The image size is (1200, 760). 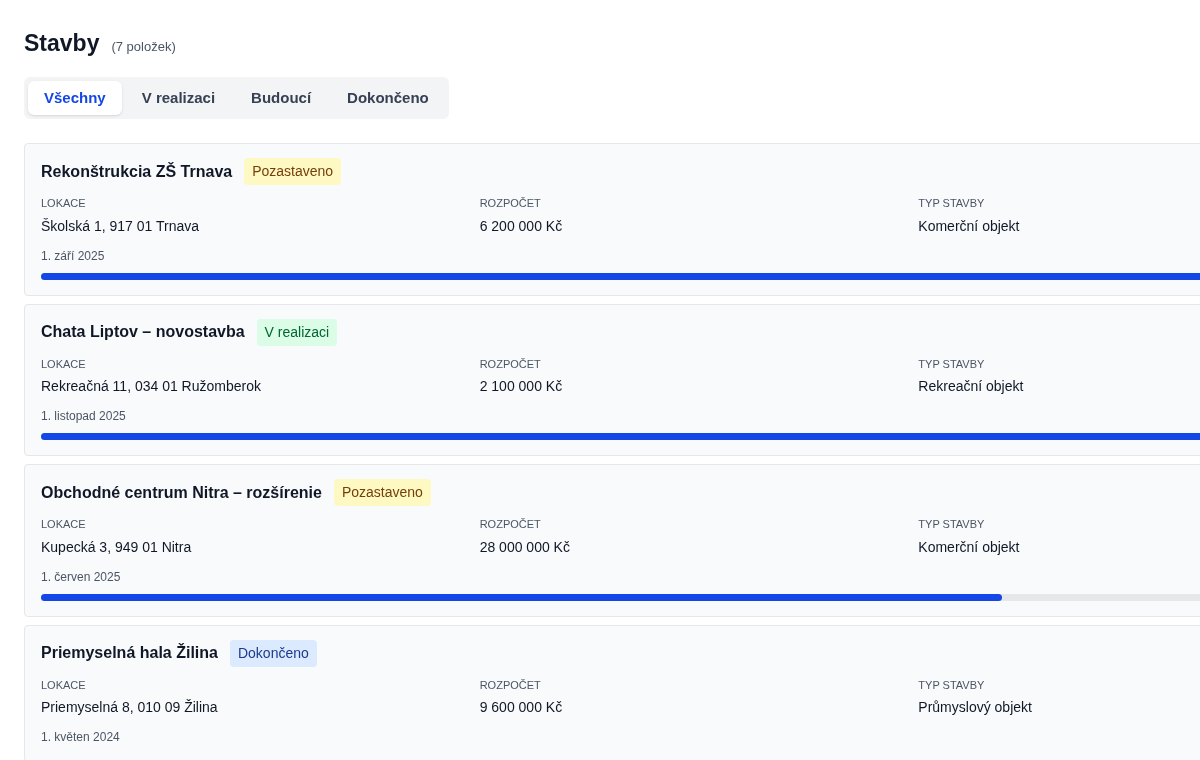 I want to click on field-value: Kupecká 3, 949 01 Nitra, so click(x=117, y=547).